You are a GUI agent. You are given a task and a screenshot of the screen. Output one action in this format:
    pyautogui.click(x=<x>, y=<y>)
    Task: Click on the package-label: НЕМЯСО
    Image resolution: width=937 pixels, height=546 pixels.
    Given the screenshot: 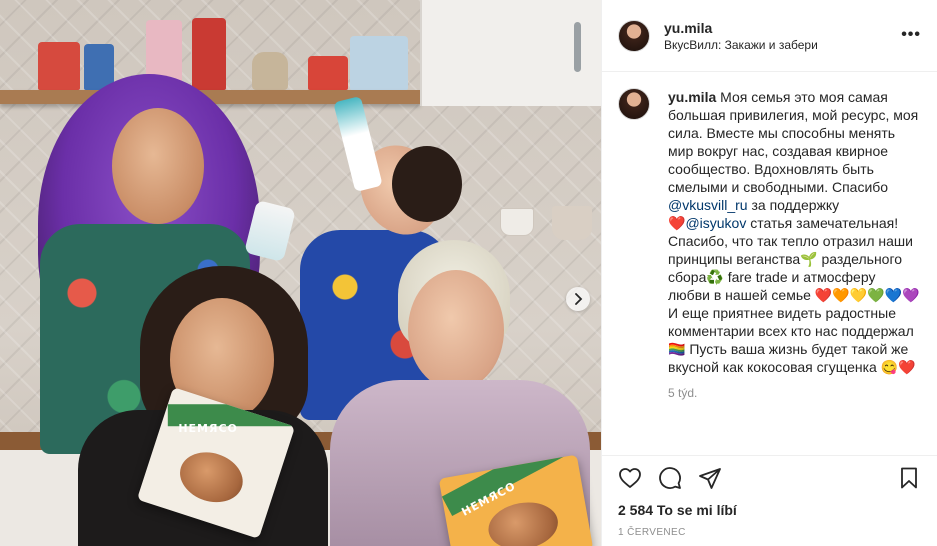 What is the action you would take?
    pyautogui.click(x=208, y=428)
    